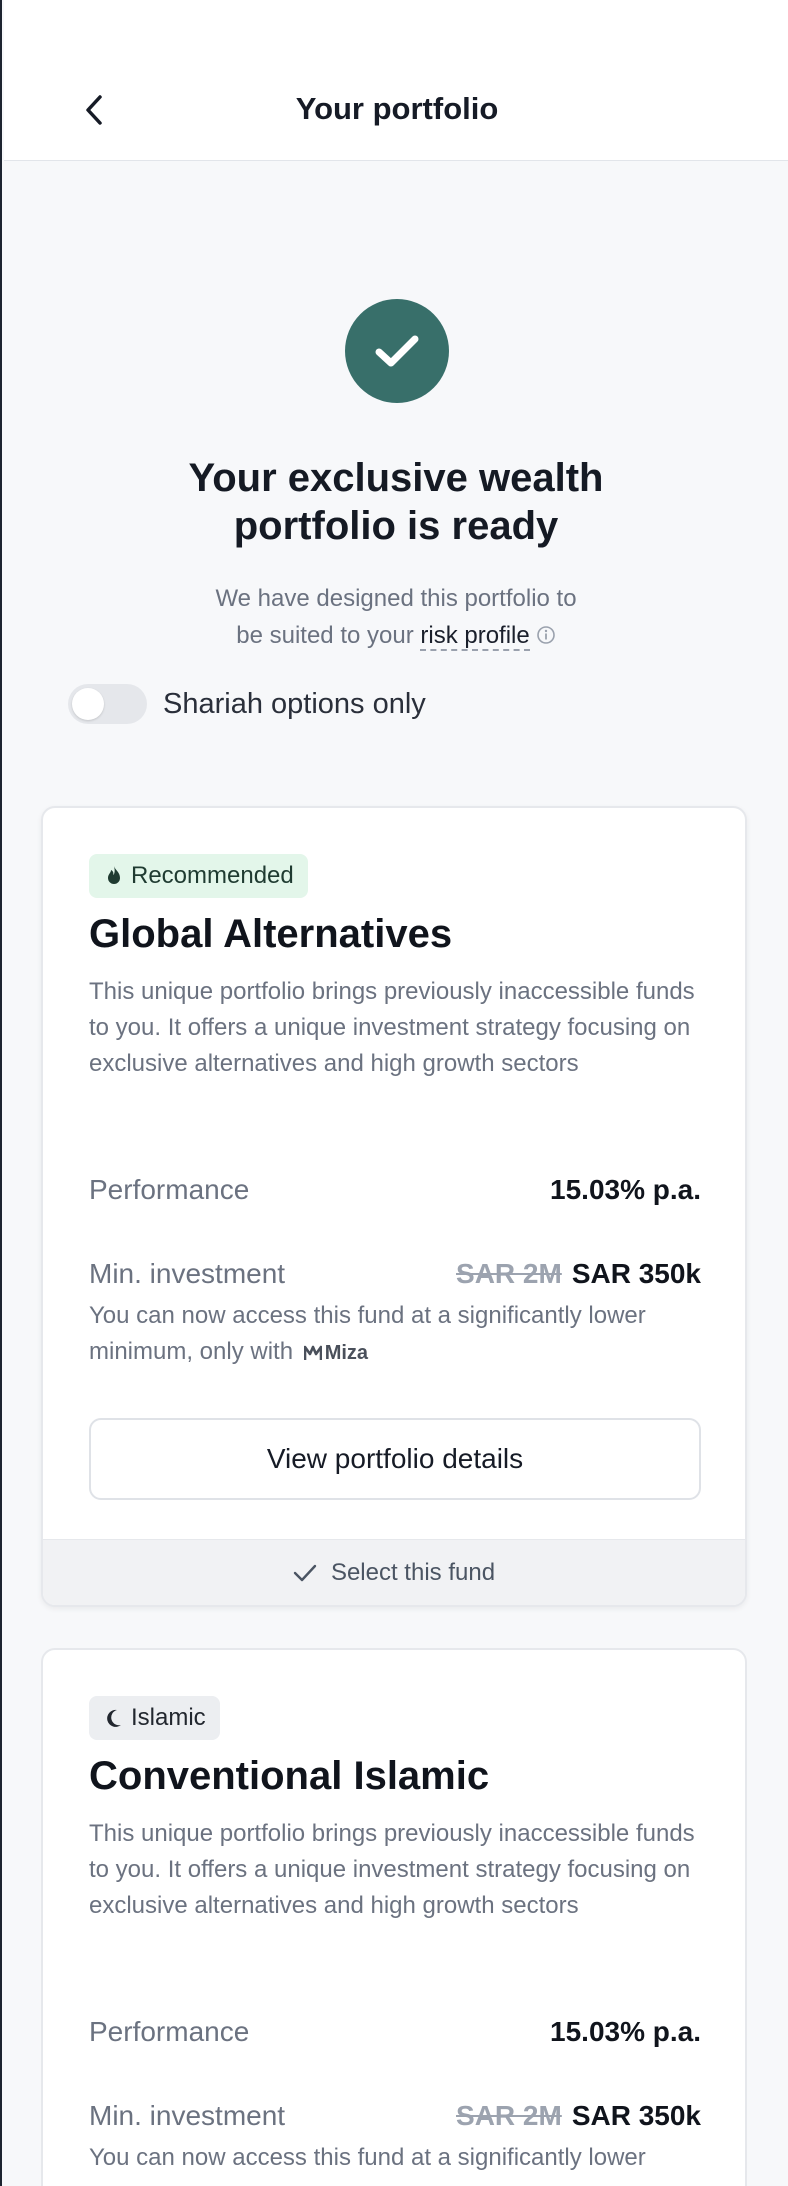  I want to click on success-check-icon, so click(397, 351).